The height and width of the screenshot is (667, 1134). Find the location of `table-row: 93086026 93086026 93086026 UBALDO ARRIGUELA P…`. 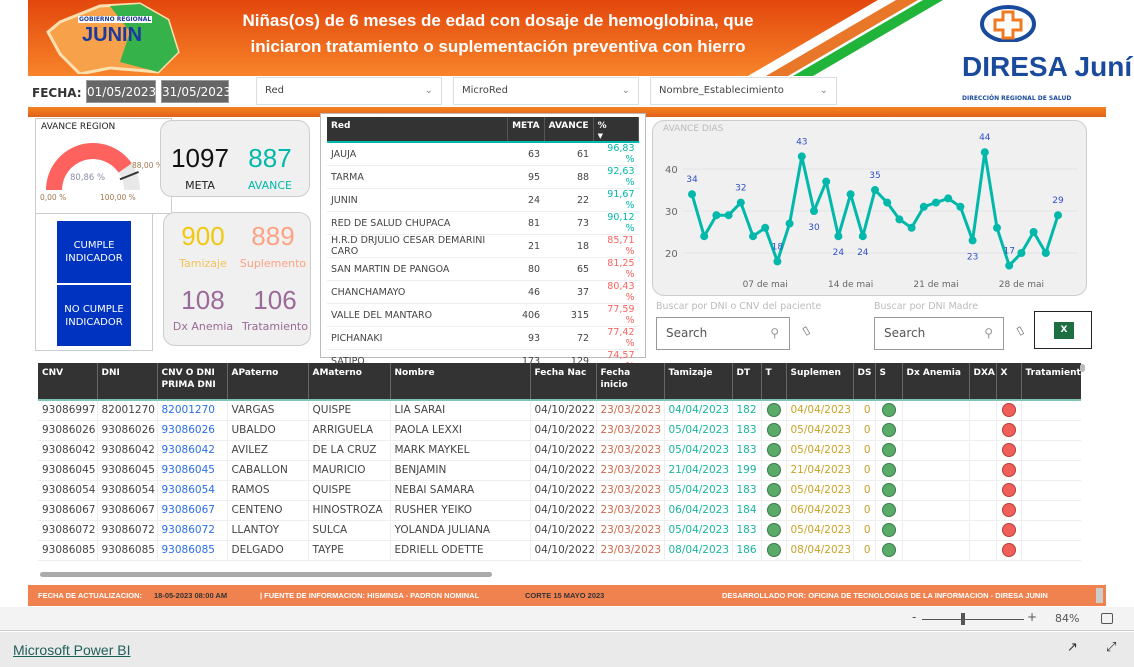

table-row: 93086026 93086026 93086026 UBALDO ARRIGUELA P… is located at coordinates (559, 430).